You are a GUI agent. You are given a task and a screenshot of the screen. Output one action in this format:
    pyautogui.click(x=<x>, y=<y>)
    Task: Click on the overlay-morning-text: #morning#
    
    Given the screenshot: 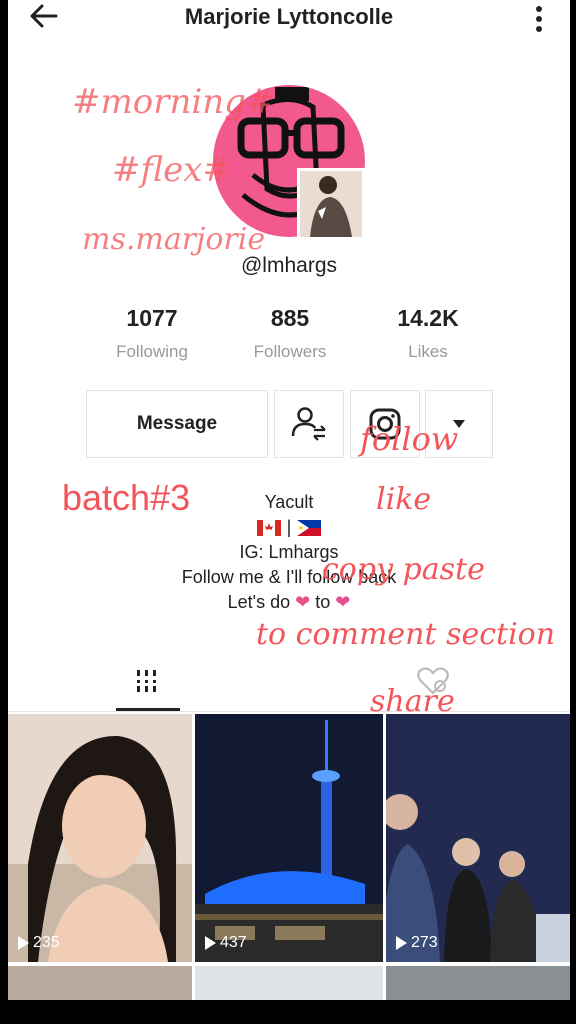 What is the action you would take?
    pyautogui.click(x=173, y=102)
    